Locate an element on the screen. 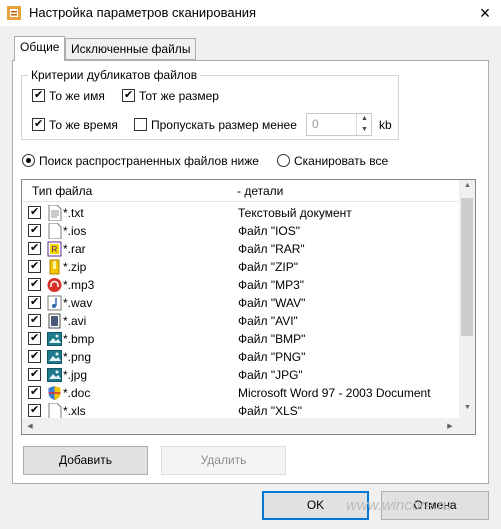 The width and height of the screenshot is (501, 529). list-item: *.avi Файл "AVI" is located at coordinates (240, 321).